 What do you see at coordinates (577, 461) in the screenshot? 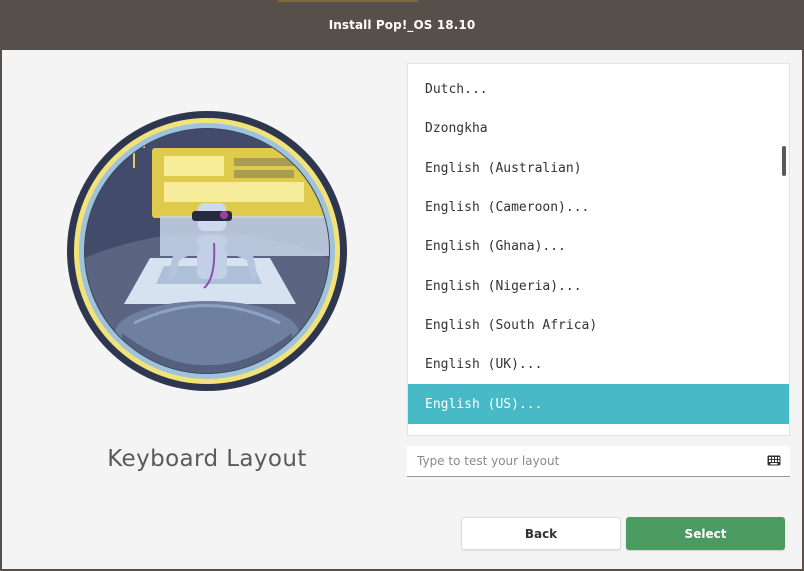
I see `test-layout-input` at bounding box center [577, 461].